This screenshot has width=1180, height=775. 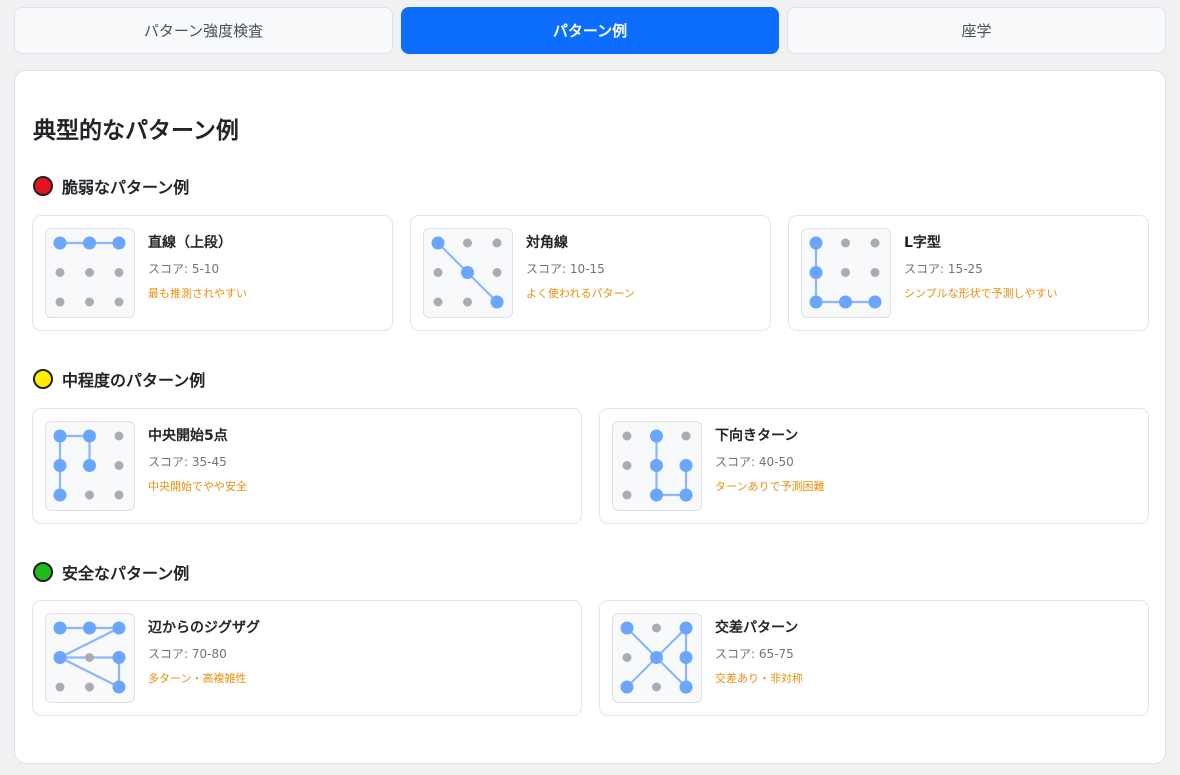 I want to click on pattern-card-downward-turn: 下向きターン スコア: 40-50 ターンありで予測困難, so click(x=874, y=466).